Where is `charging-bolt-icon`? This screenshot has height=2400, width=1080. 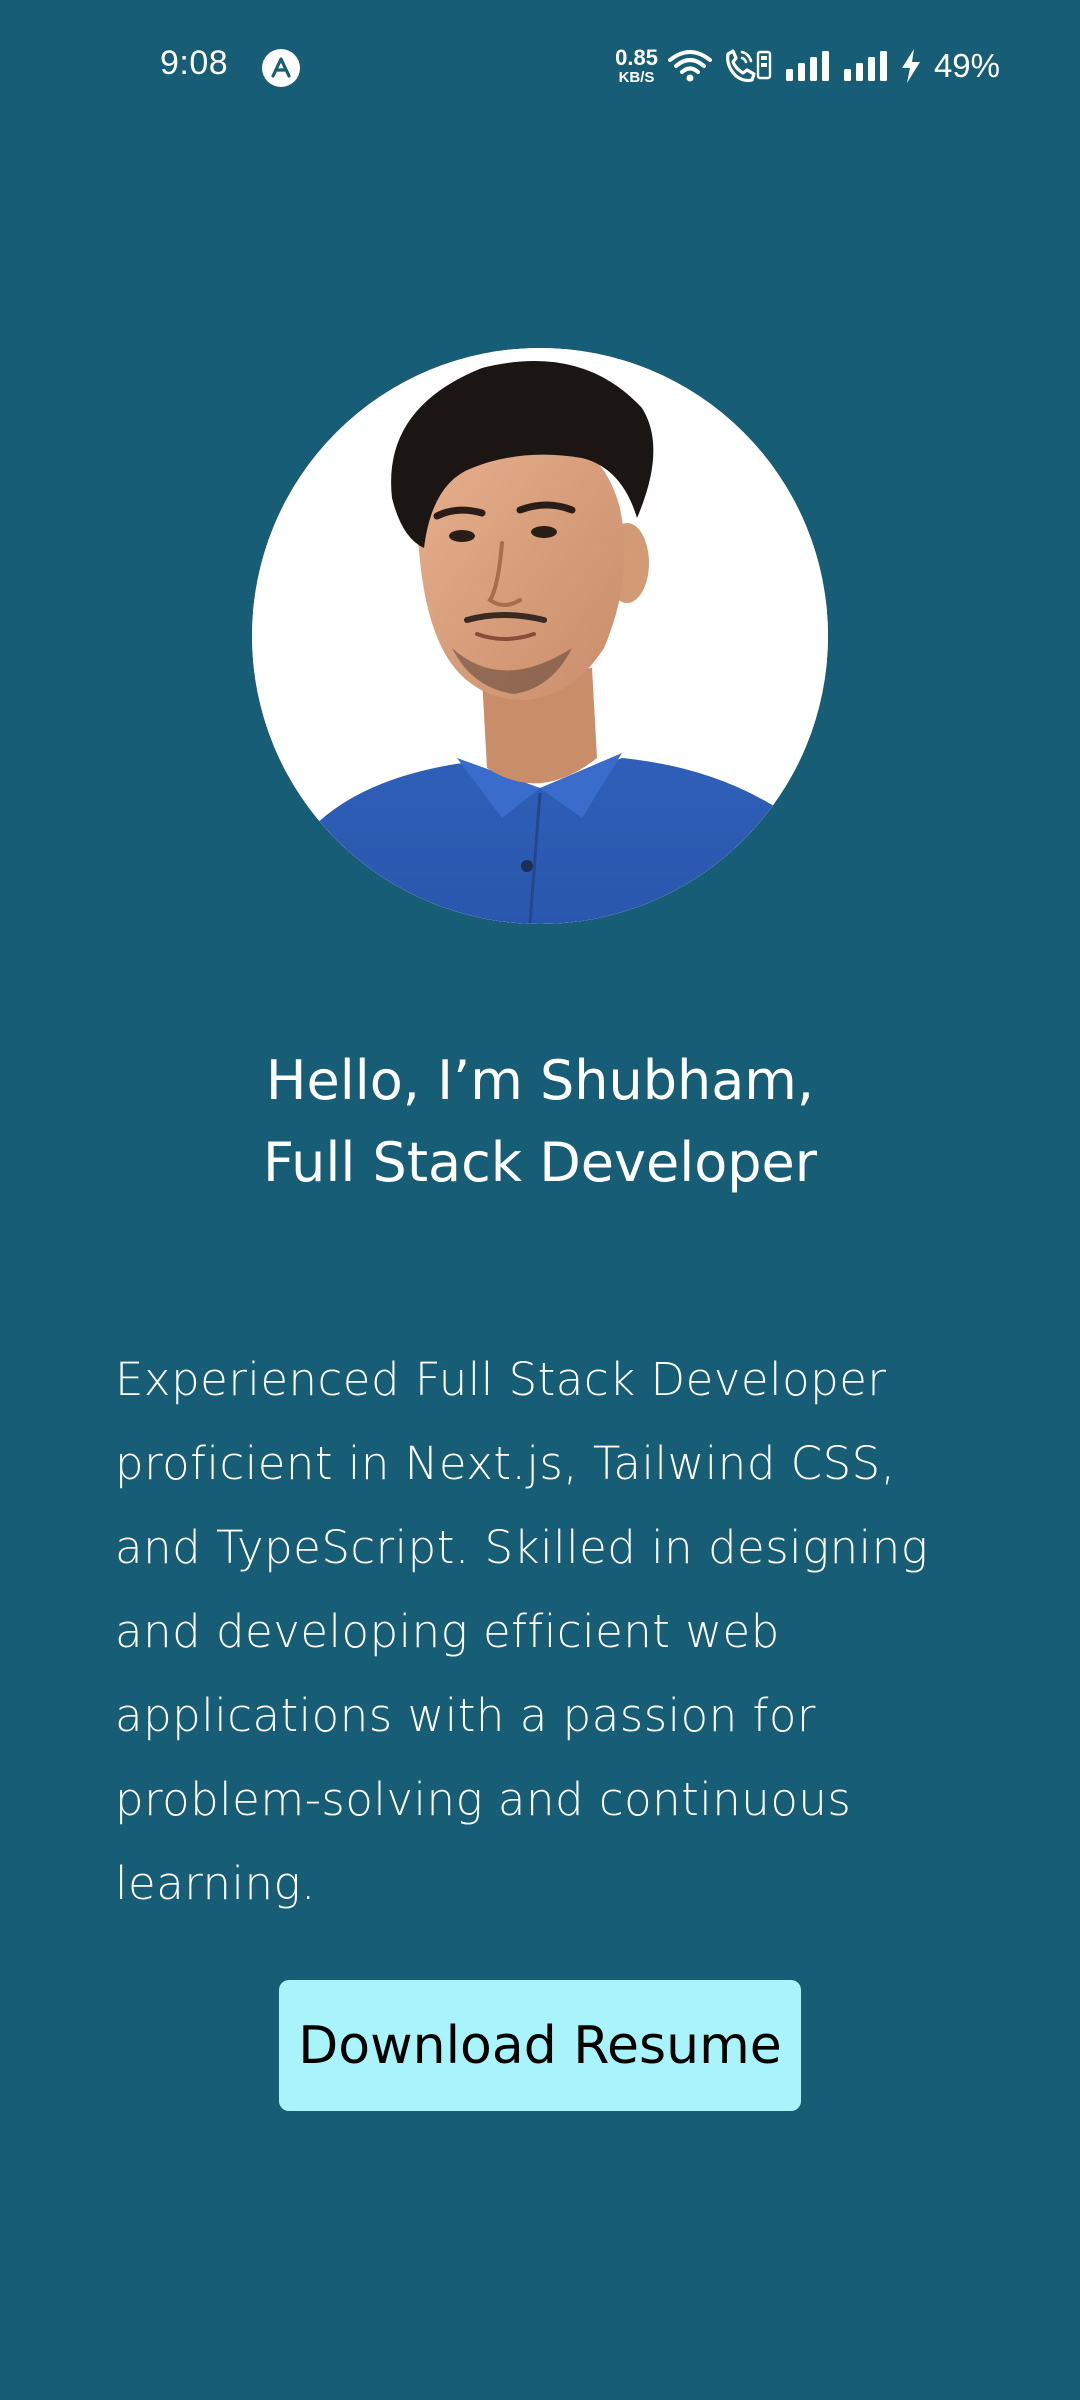 charging-bolt-icon is located at coordinates (910, 66).